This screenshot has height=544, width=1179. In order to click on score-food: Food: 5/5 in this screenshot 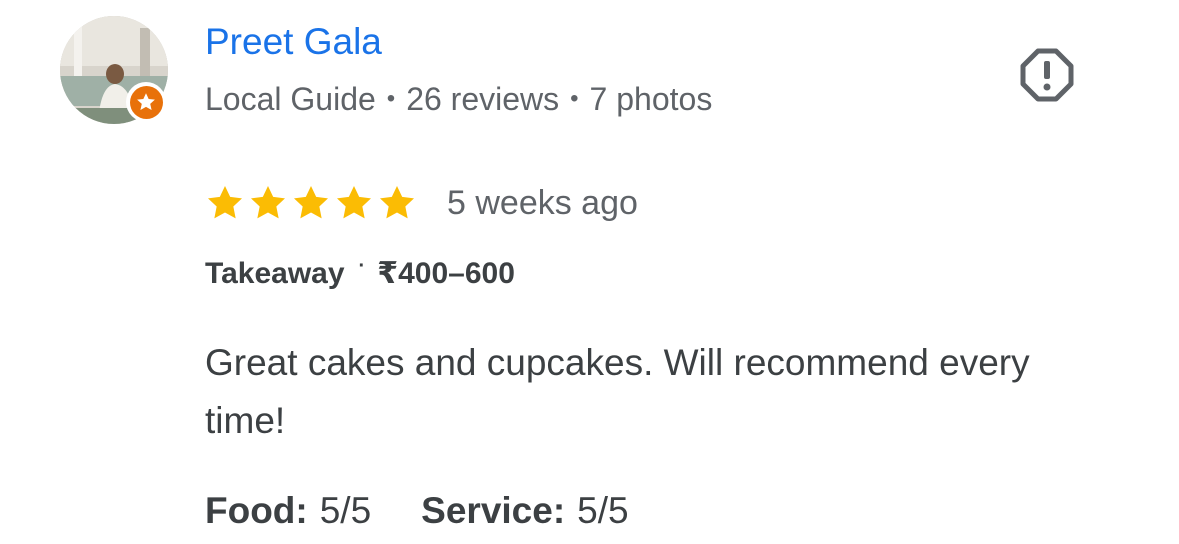, I will do `click(288, 511)`.